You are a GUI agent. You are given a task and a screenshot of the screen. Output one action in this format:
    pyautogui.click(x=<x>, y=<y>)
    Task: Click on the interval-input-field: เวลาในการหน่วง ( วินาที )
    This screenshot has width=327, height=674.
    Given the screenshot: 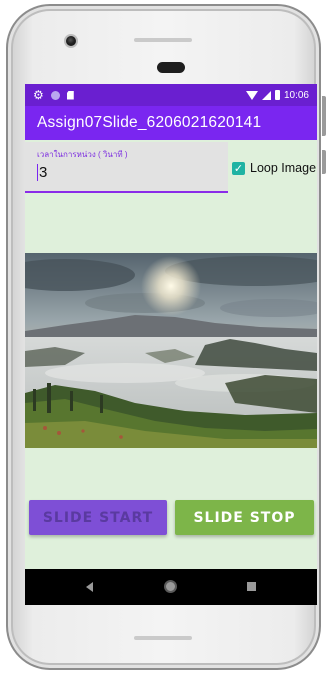 What is the action you would take?
    pyautogui.click(x=126, y=167)
    